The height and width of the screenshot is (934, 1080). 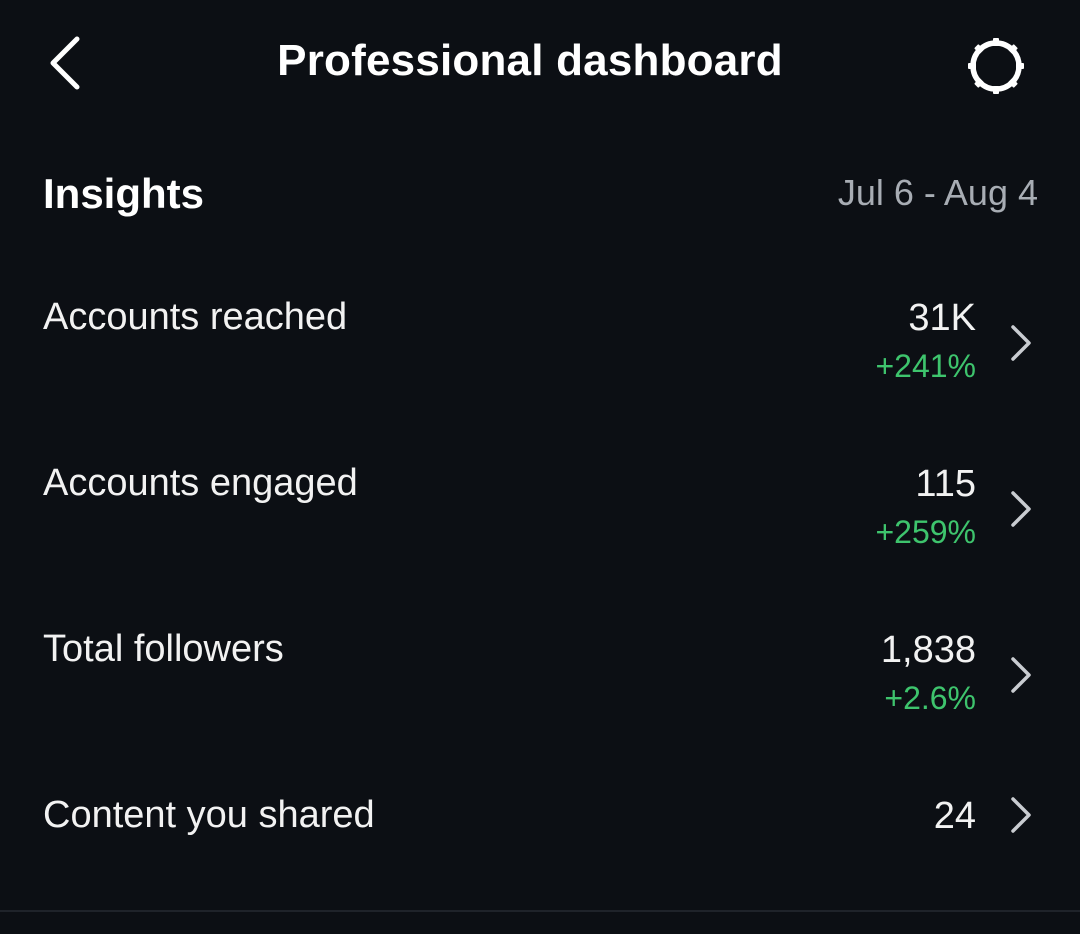 I want to click on metric-change: +259%, so click(x=925, y=532).